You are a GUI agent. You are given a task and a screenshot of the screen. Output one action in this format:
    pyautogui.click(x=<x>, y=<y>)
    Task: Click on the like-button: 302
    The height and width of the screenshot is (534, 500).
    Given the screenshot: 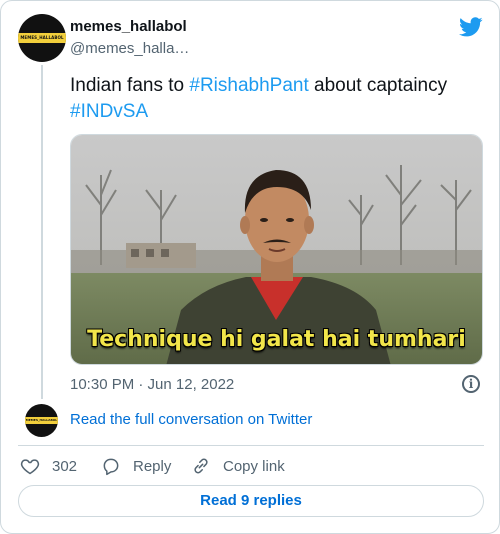 What is the action you would take?
    pyautogui.click(x=48, y=466)
    